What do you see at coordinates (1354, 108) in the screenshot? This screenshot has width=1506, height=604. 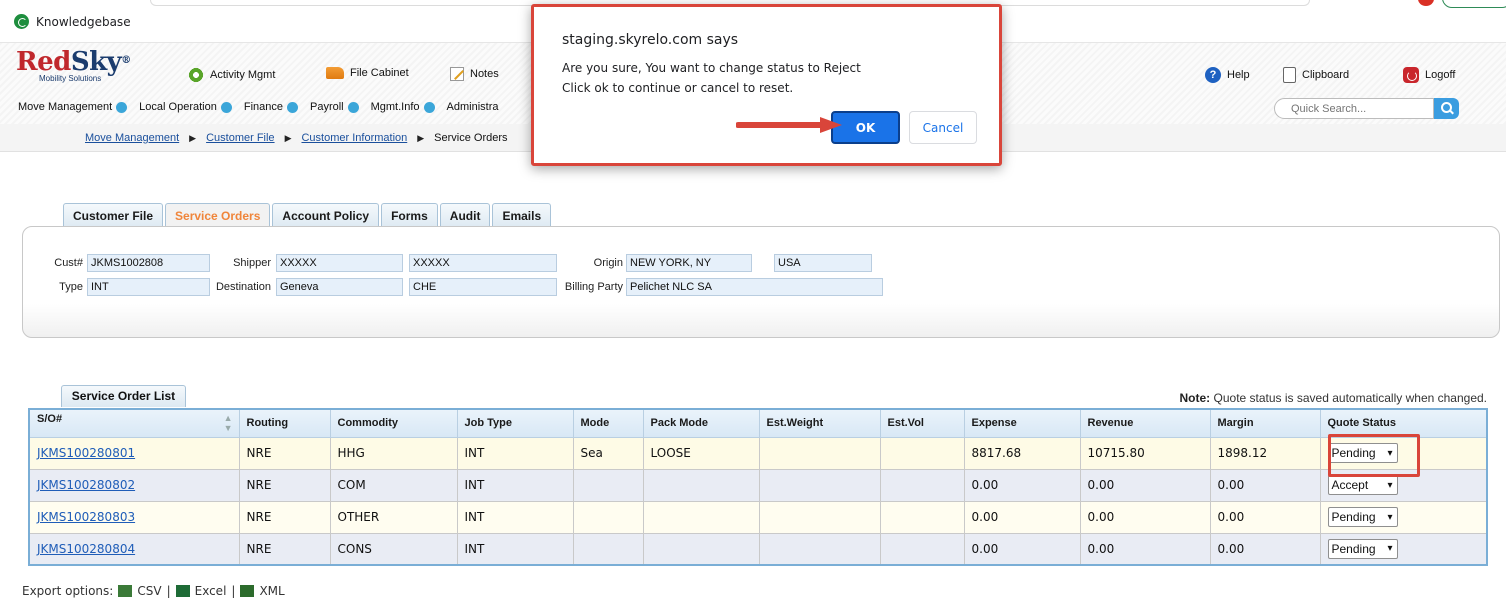 I see `quick-search-input` at bounding box center [1354, 108].